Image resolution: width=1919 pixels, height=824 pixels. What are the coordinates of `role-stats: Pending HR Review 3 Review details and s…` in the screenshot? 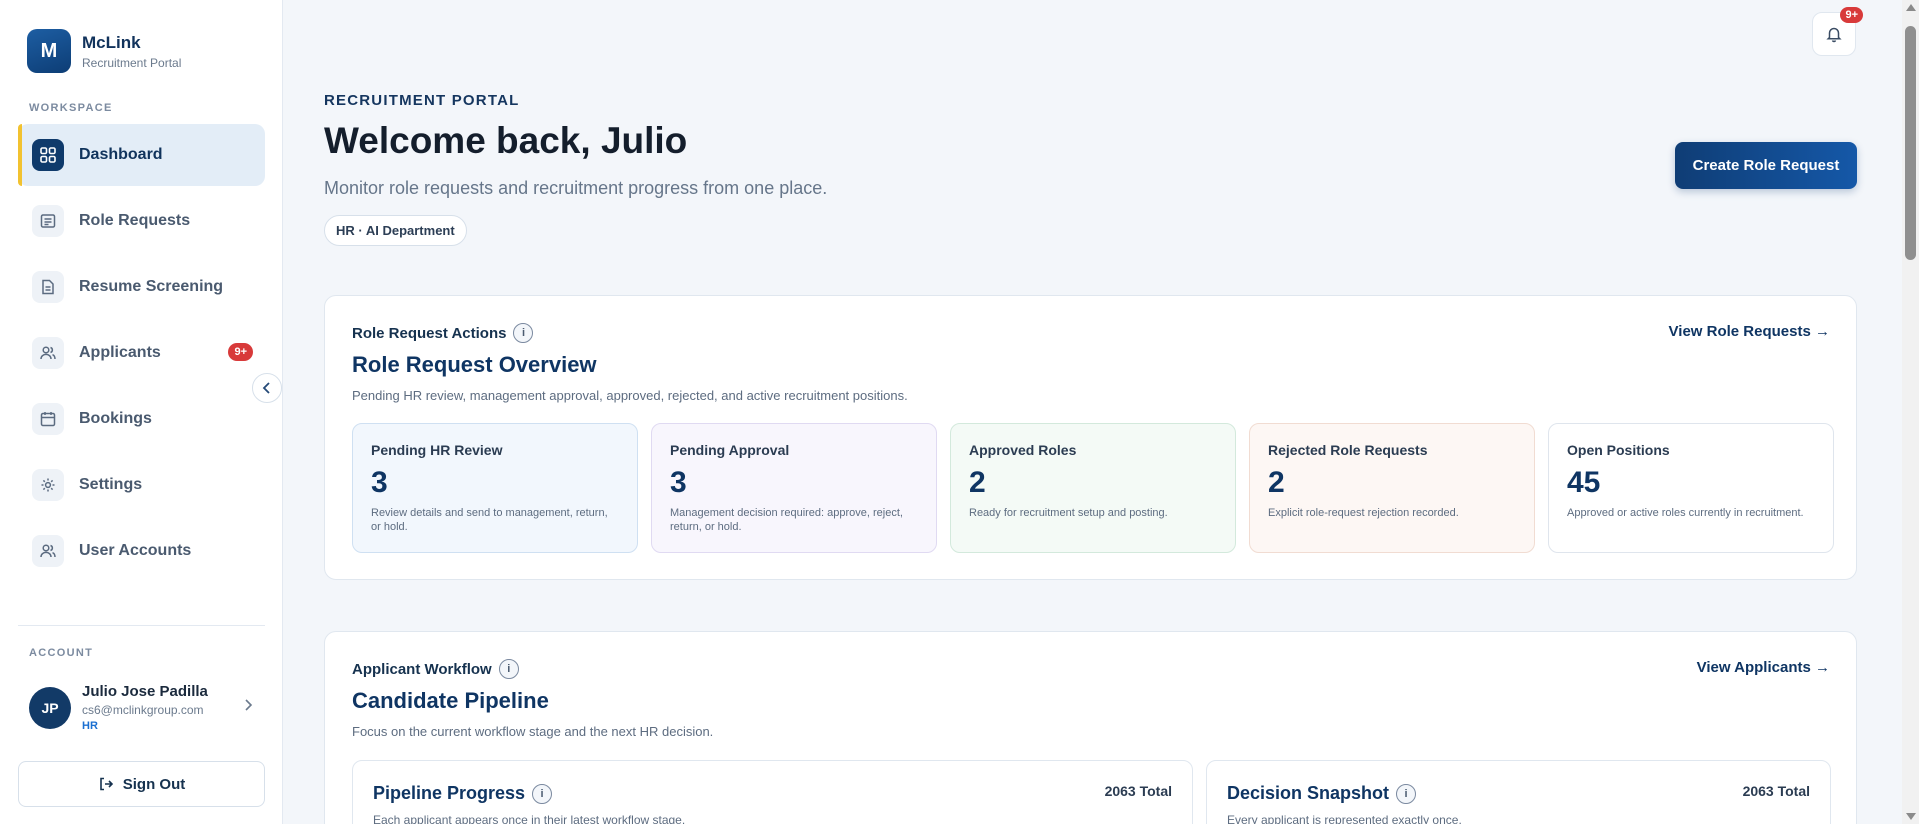 It's located at (1093, 488).